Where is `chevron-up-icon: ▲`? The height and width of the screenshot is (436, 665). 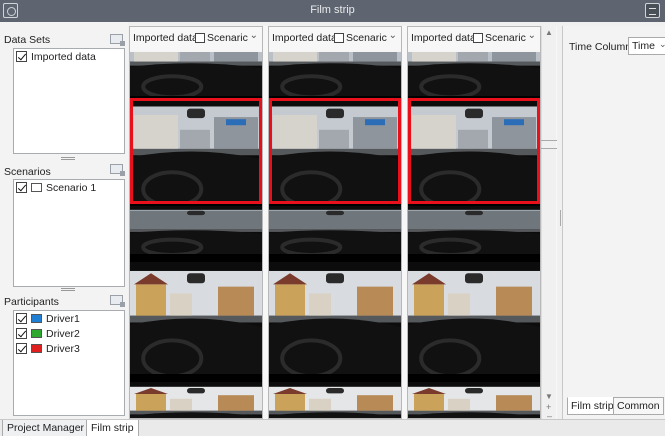 chevron-up-icon: ▲ is located at coordinates (549, 32).